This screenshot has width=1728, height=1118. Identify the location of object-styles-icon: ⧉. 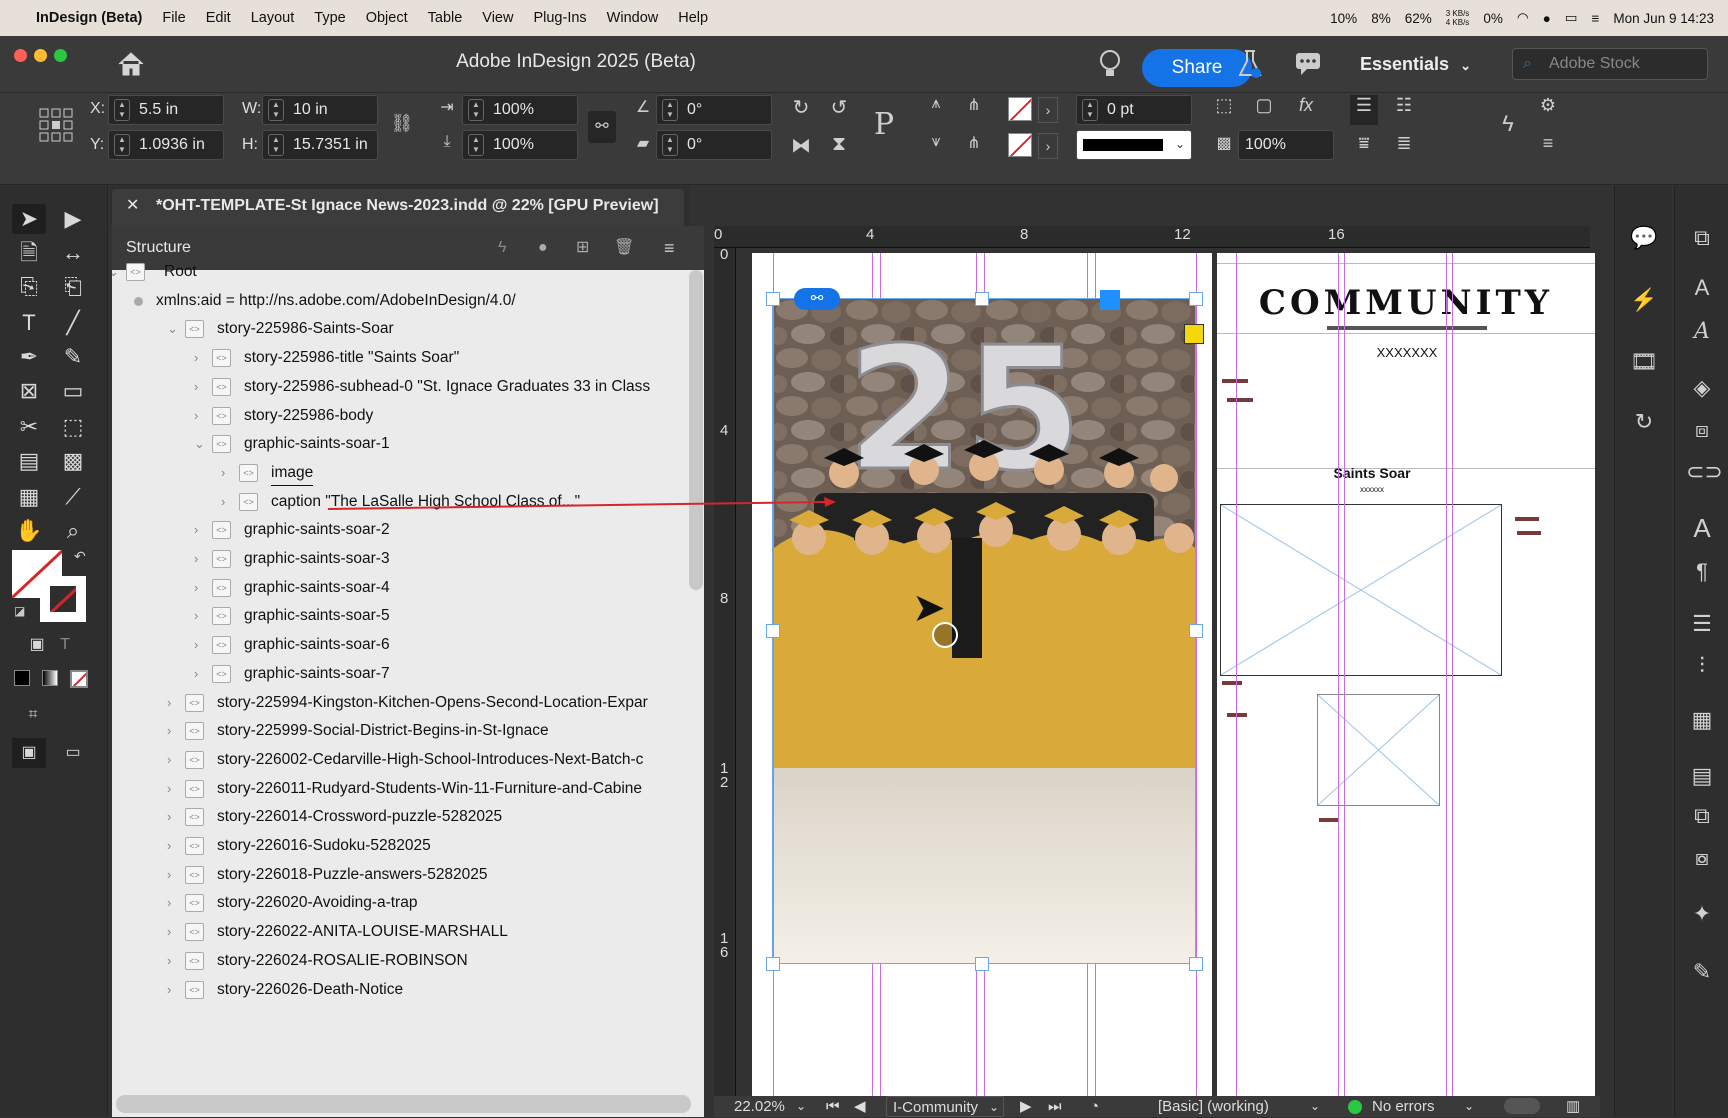
(1702, 816).